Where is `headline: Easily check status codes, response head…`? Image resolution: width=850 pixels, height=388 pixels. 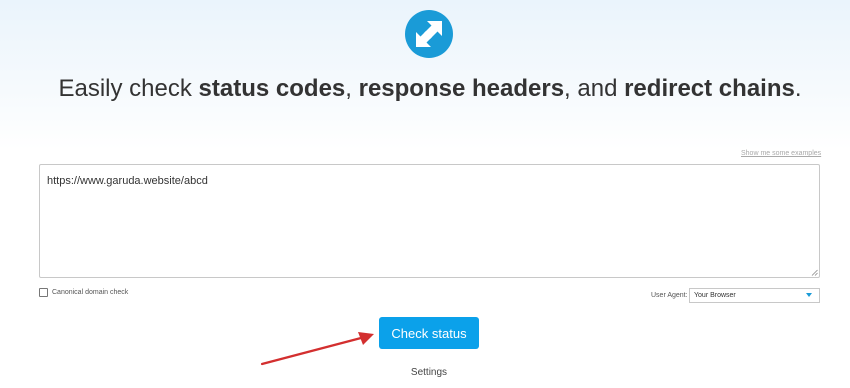 headline: Easily check status codes, response head… is located at coordinates (430, 88).